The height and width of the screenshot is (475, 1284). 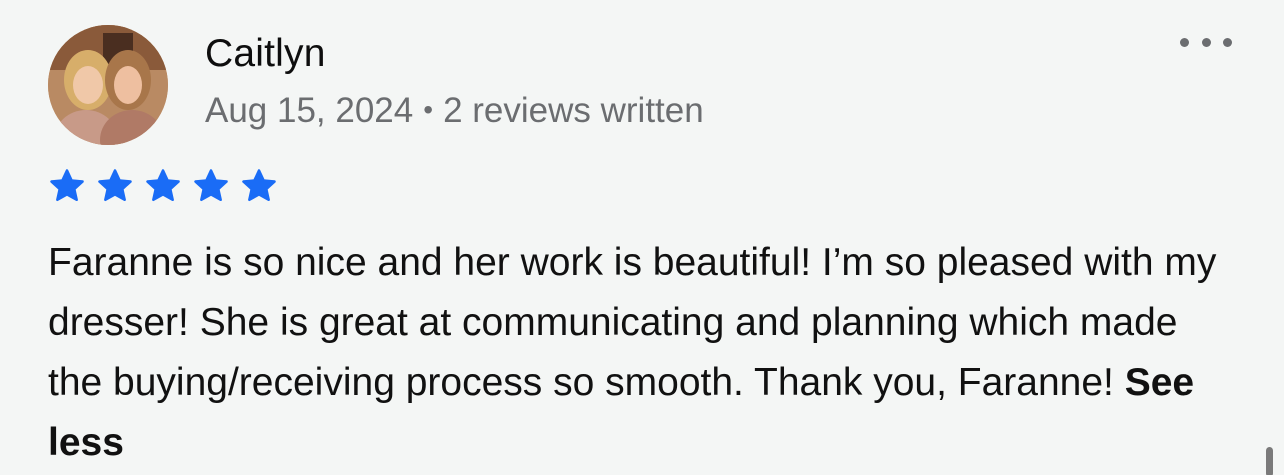 I want to click on reviewer-name: Caitlyn, so click(x=265, y=54).